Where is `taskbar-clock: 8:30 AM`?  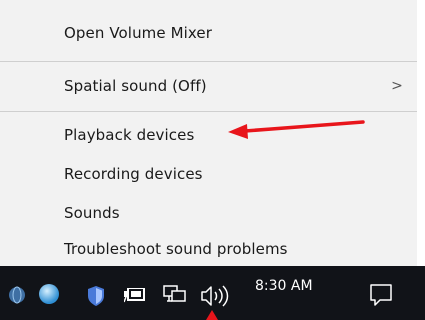 taskbar-clock: 8:30 AM is located at coordinates (284, 286).